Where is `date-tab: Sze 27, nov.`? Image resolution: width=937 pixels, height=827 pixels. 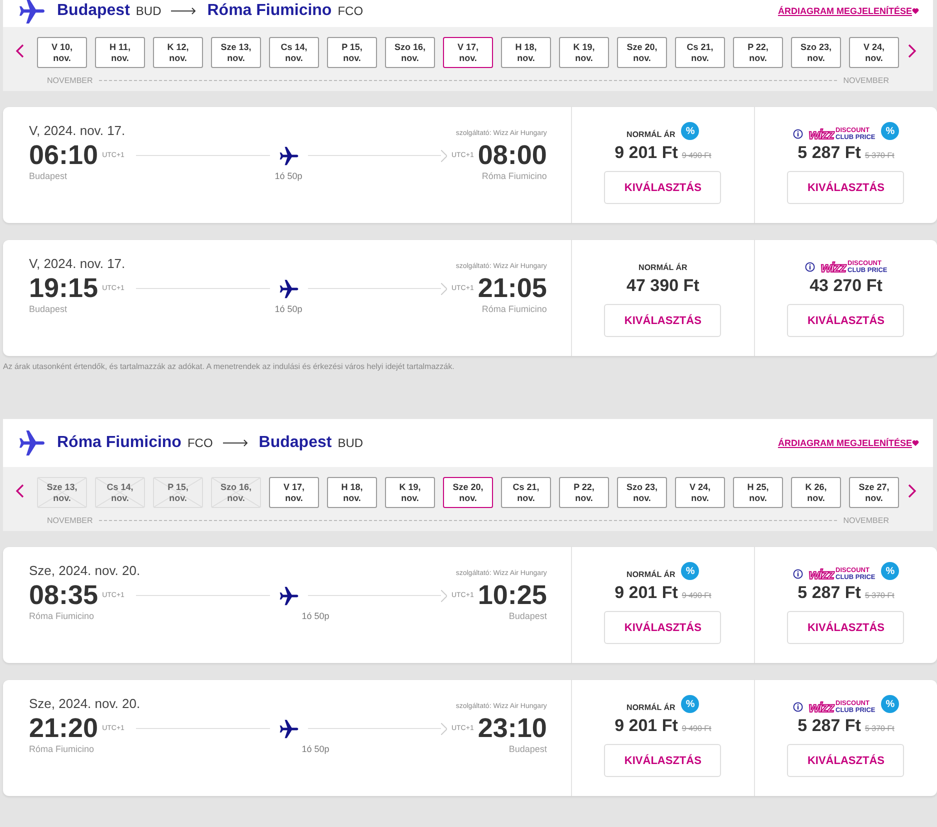
date-tab: Sze 27, nov. is located at coordinates (874, 492).